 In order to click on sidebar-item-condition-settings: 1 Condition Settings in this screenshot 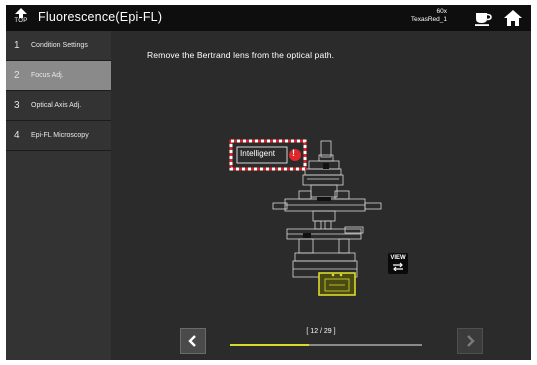, I will do `click(58, 46)`.